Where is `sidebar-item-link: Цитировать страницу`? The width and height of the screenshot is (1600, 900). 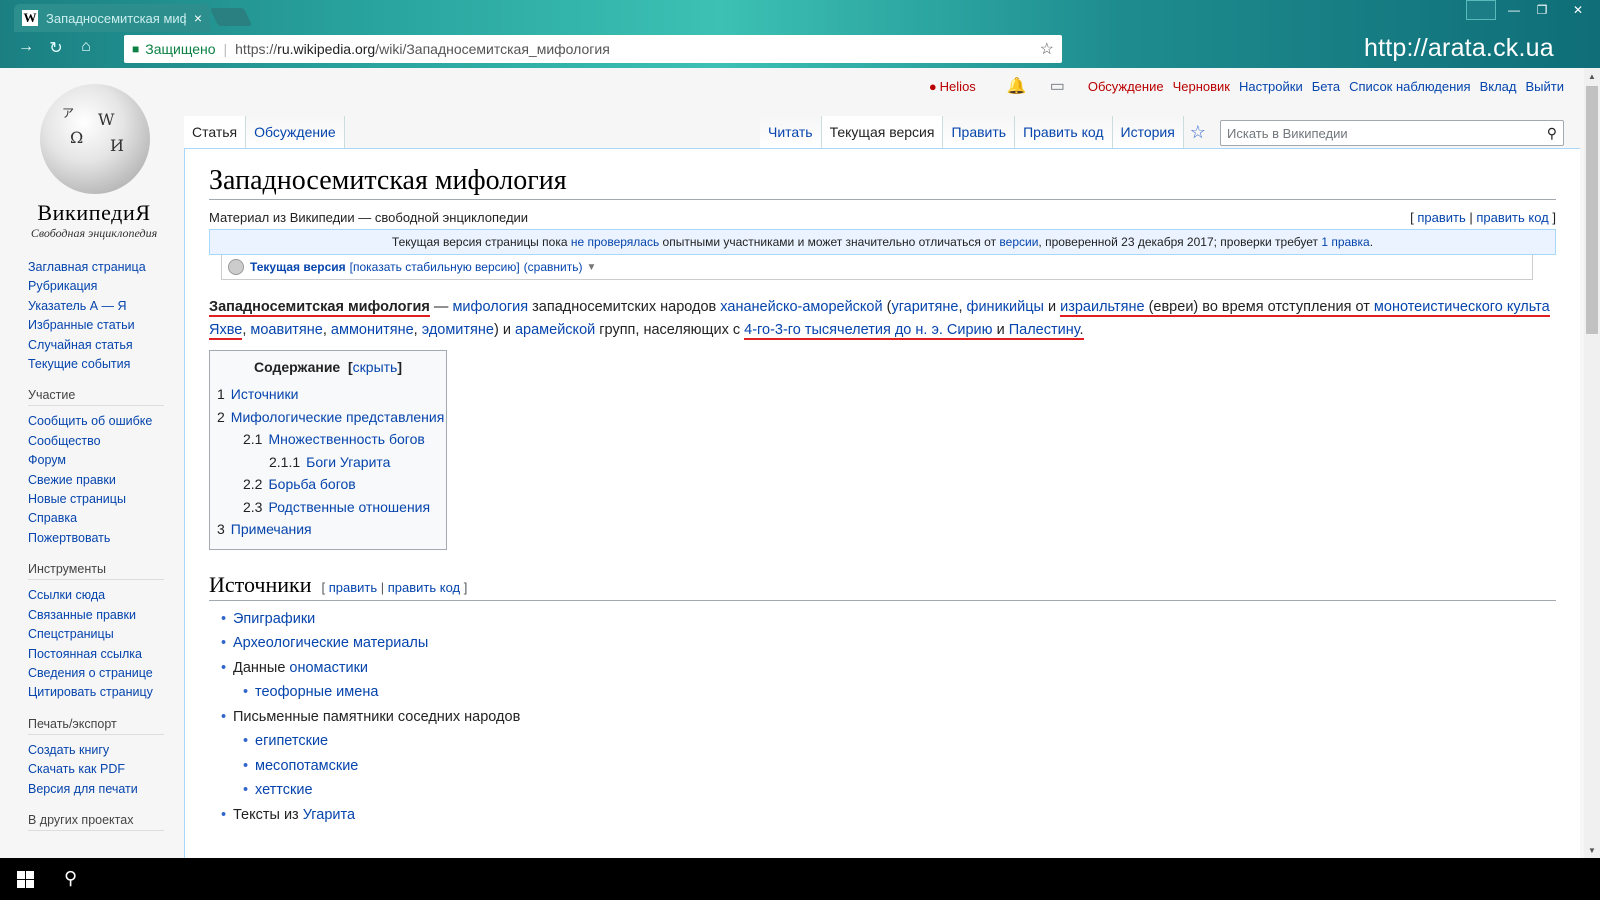 sidebar-item-link: Цитировать страницу is located at coordinates (96, 692).